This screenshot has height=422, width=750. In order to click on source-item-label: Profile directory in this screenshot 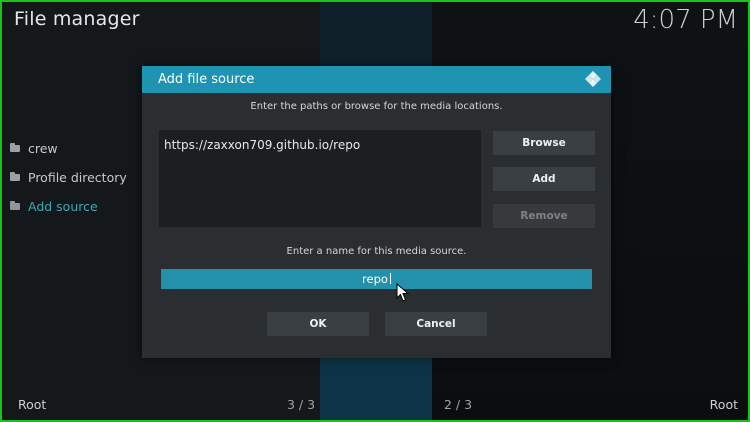, I will do `click(77, 177)`.